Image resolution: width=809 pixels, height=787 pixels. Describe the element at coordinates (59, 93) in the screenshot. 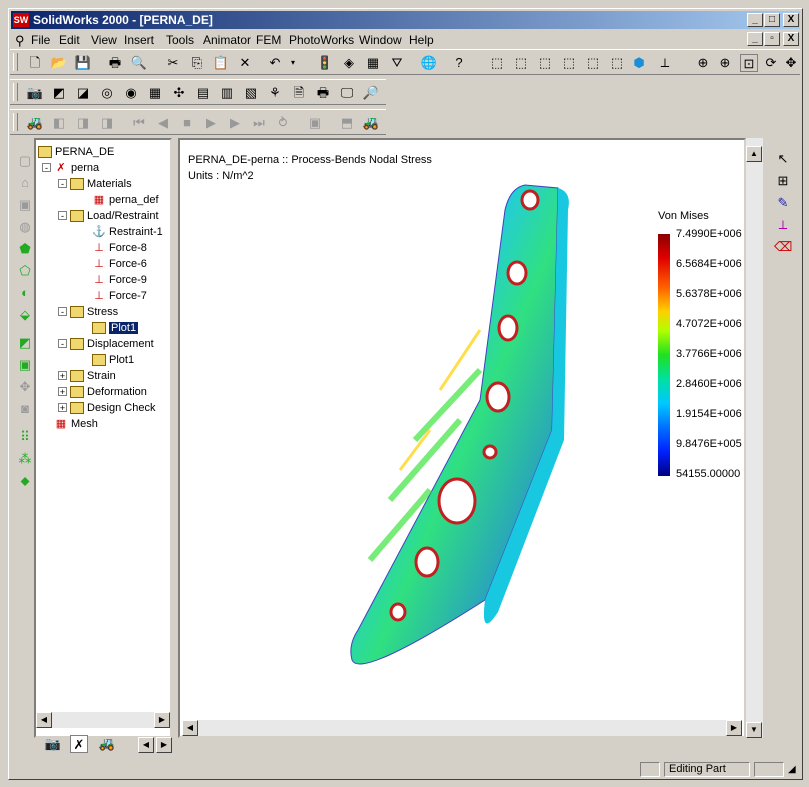

I see `study-icon: ◩` at that location.